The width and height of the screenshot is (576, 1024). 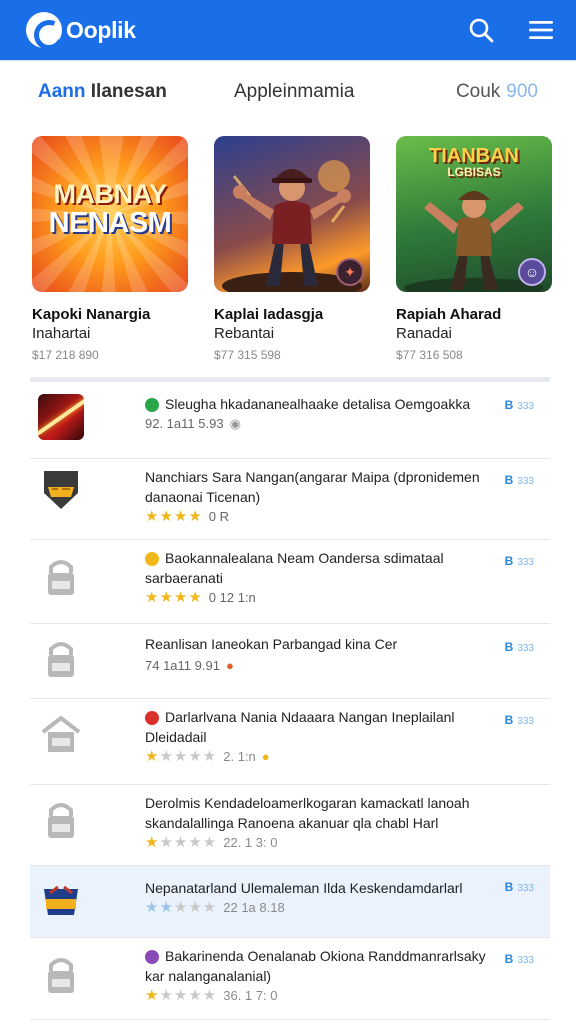 I want to click on list-item-meta: 92. 1a11 5.93 ◉, so click(x=317, y=424).